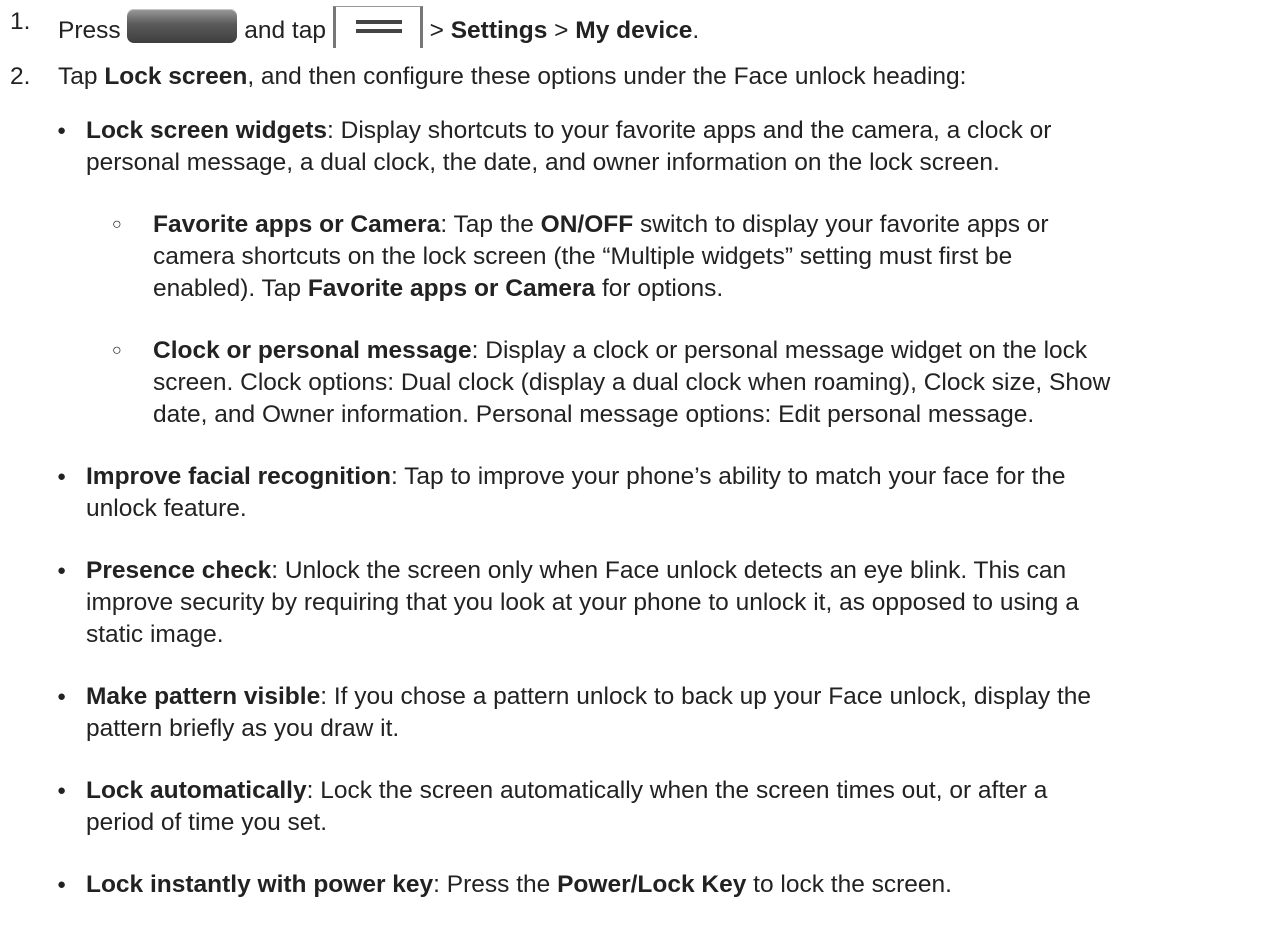  What do you see at coordinates (179, 570) in the screenshot?
I see `item-title: Presence check` at bounding box center [179, 570].